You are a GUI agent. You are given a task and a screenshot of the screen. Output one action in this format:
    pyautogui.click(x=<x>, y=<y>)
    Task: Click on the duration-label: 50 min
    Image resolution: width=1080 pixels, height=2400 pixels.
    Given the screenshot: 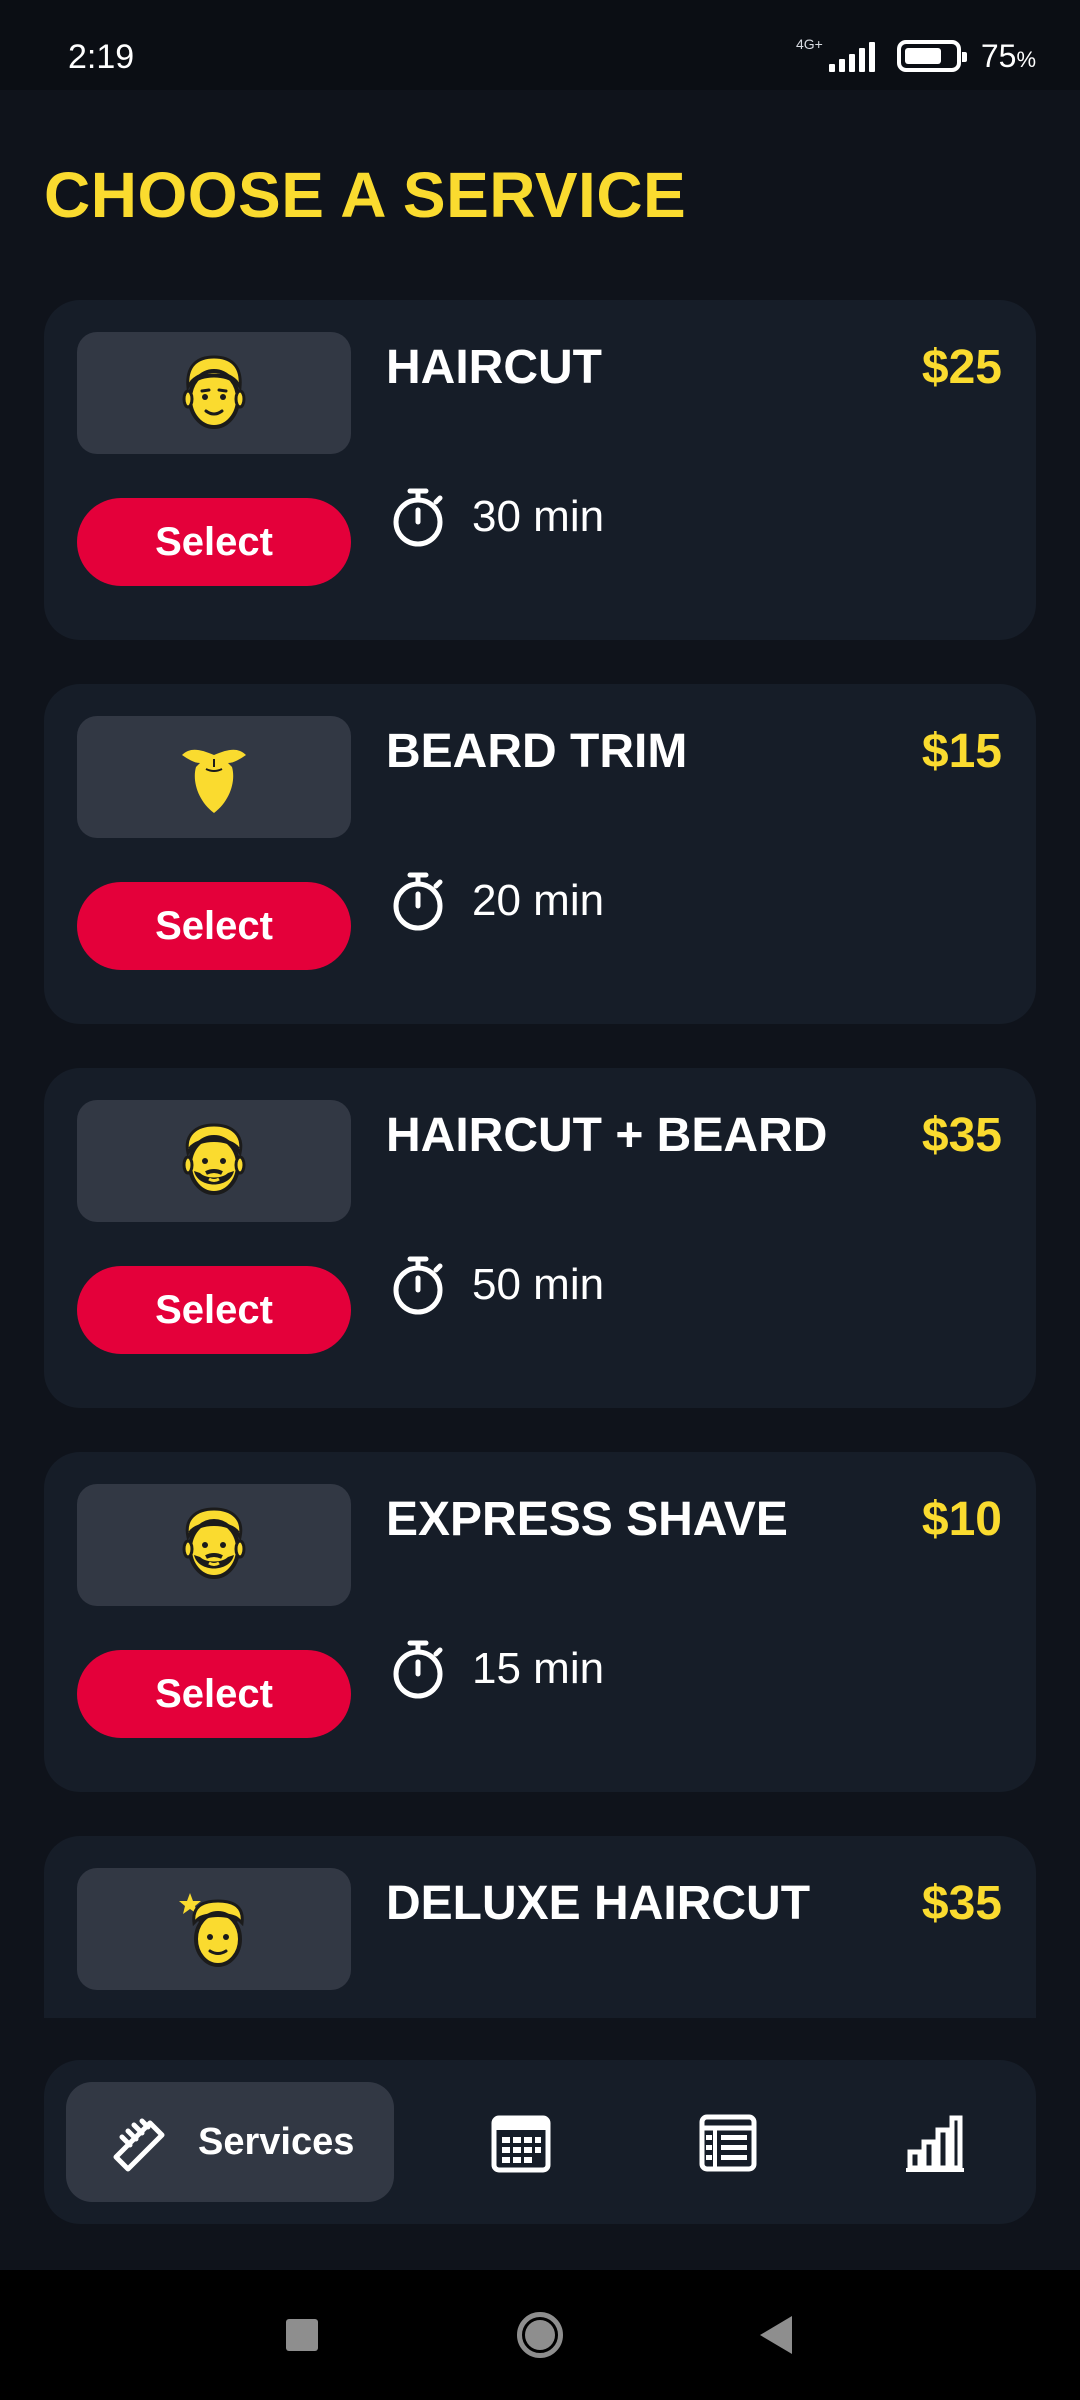 What is the action you would take?
    pyautogui.click(x=538, y=1284)
    